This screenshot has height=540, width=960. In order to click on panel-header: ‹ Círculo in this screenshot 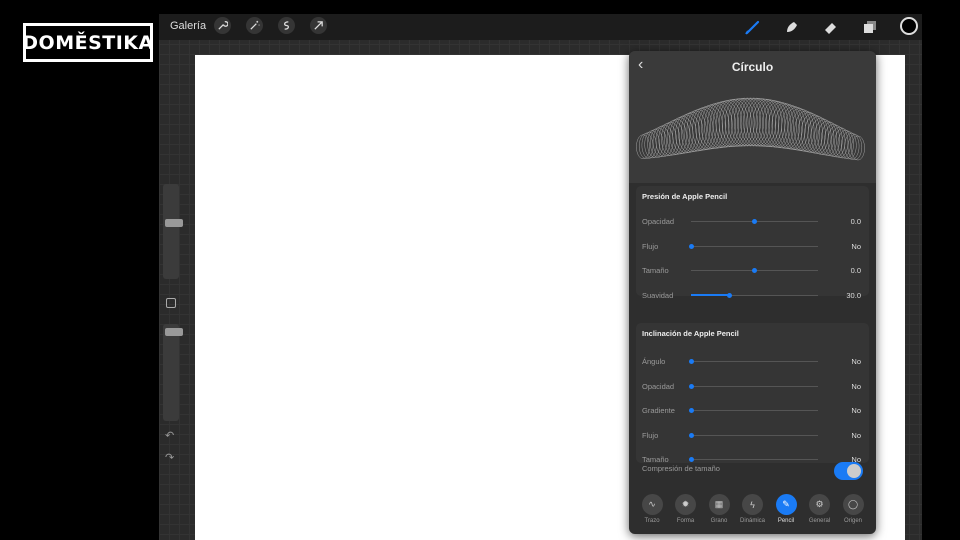, I will do `click(752, 117)`.